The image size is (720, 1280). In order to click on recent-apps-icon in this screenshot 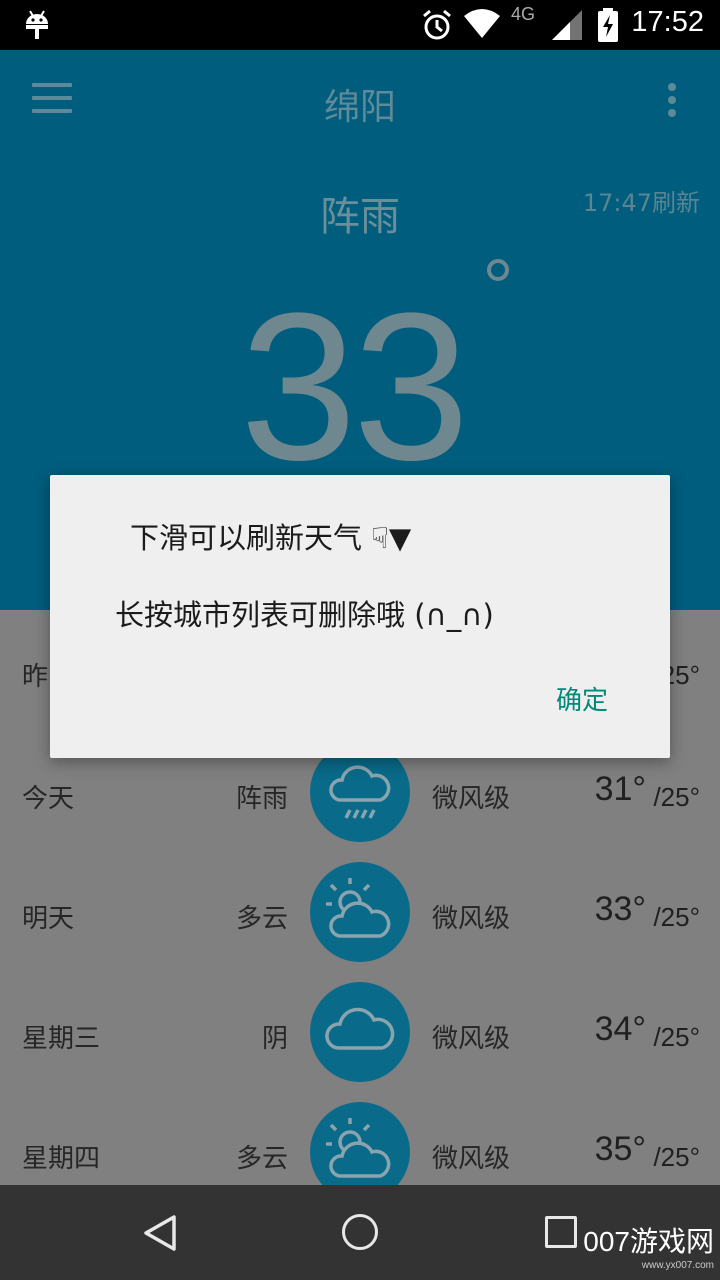, I will do `click(561, 1232)`.